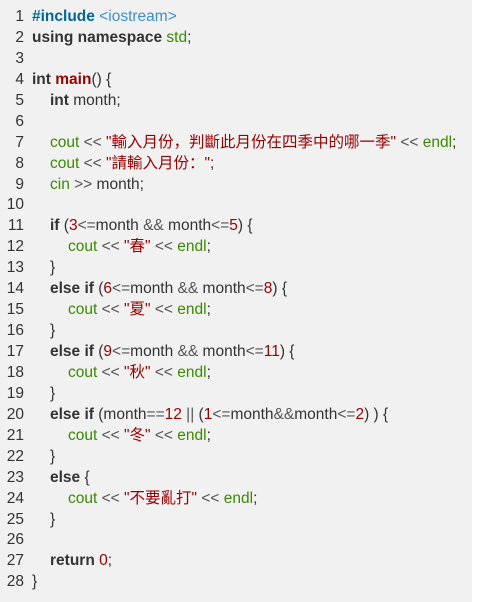 The height and width of the screenshot is (602, 480). I want to click on line-code: cout << "秋" << endl;, so click(121, 373).